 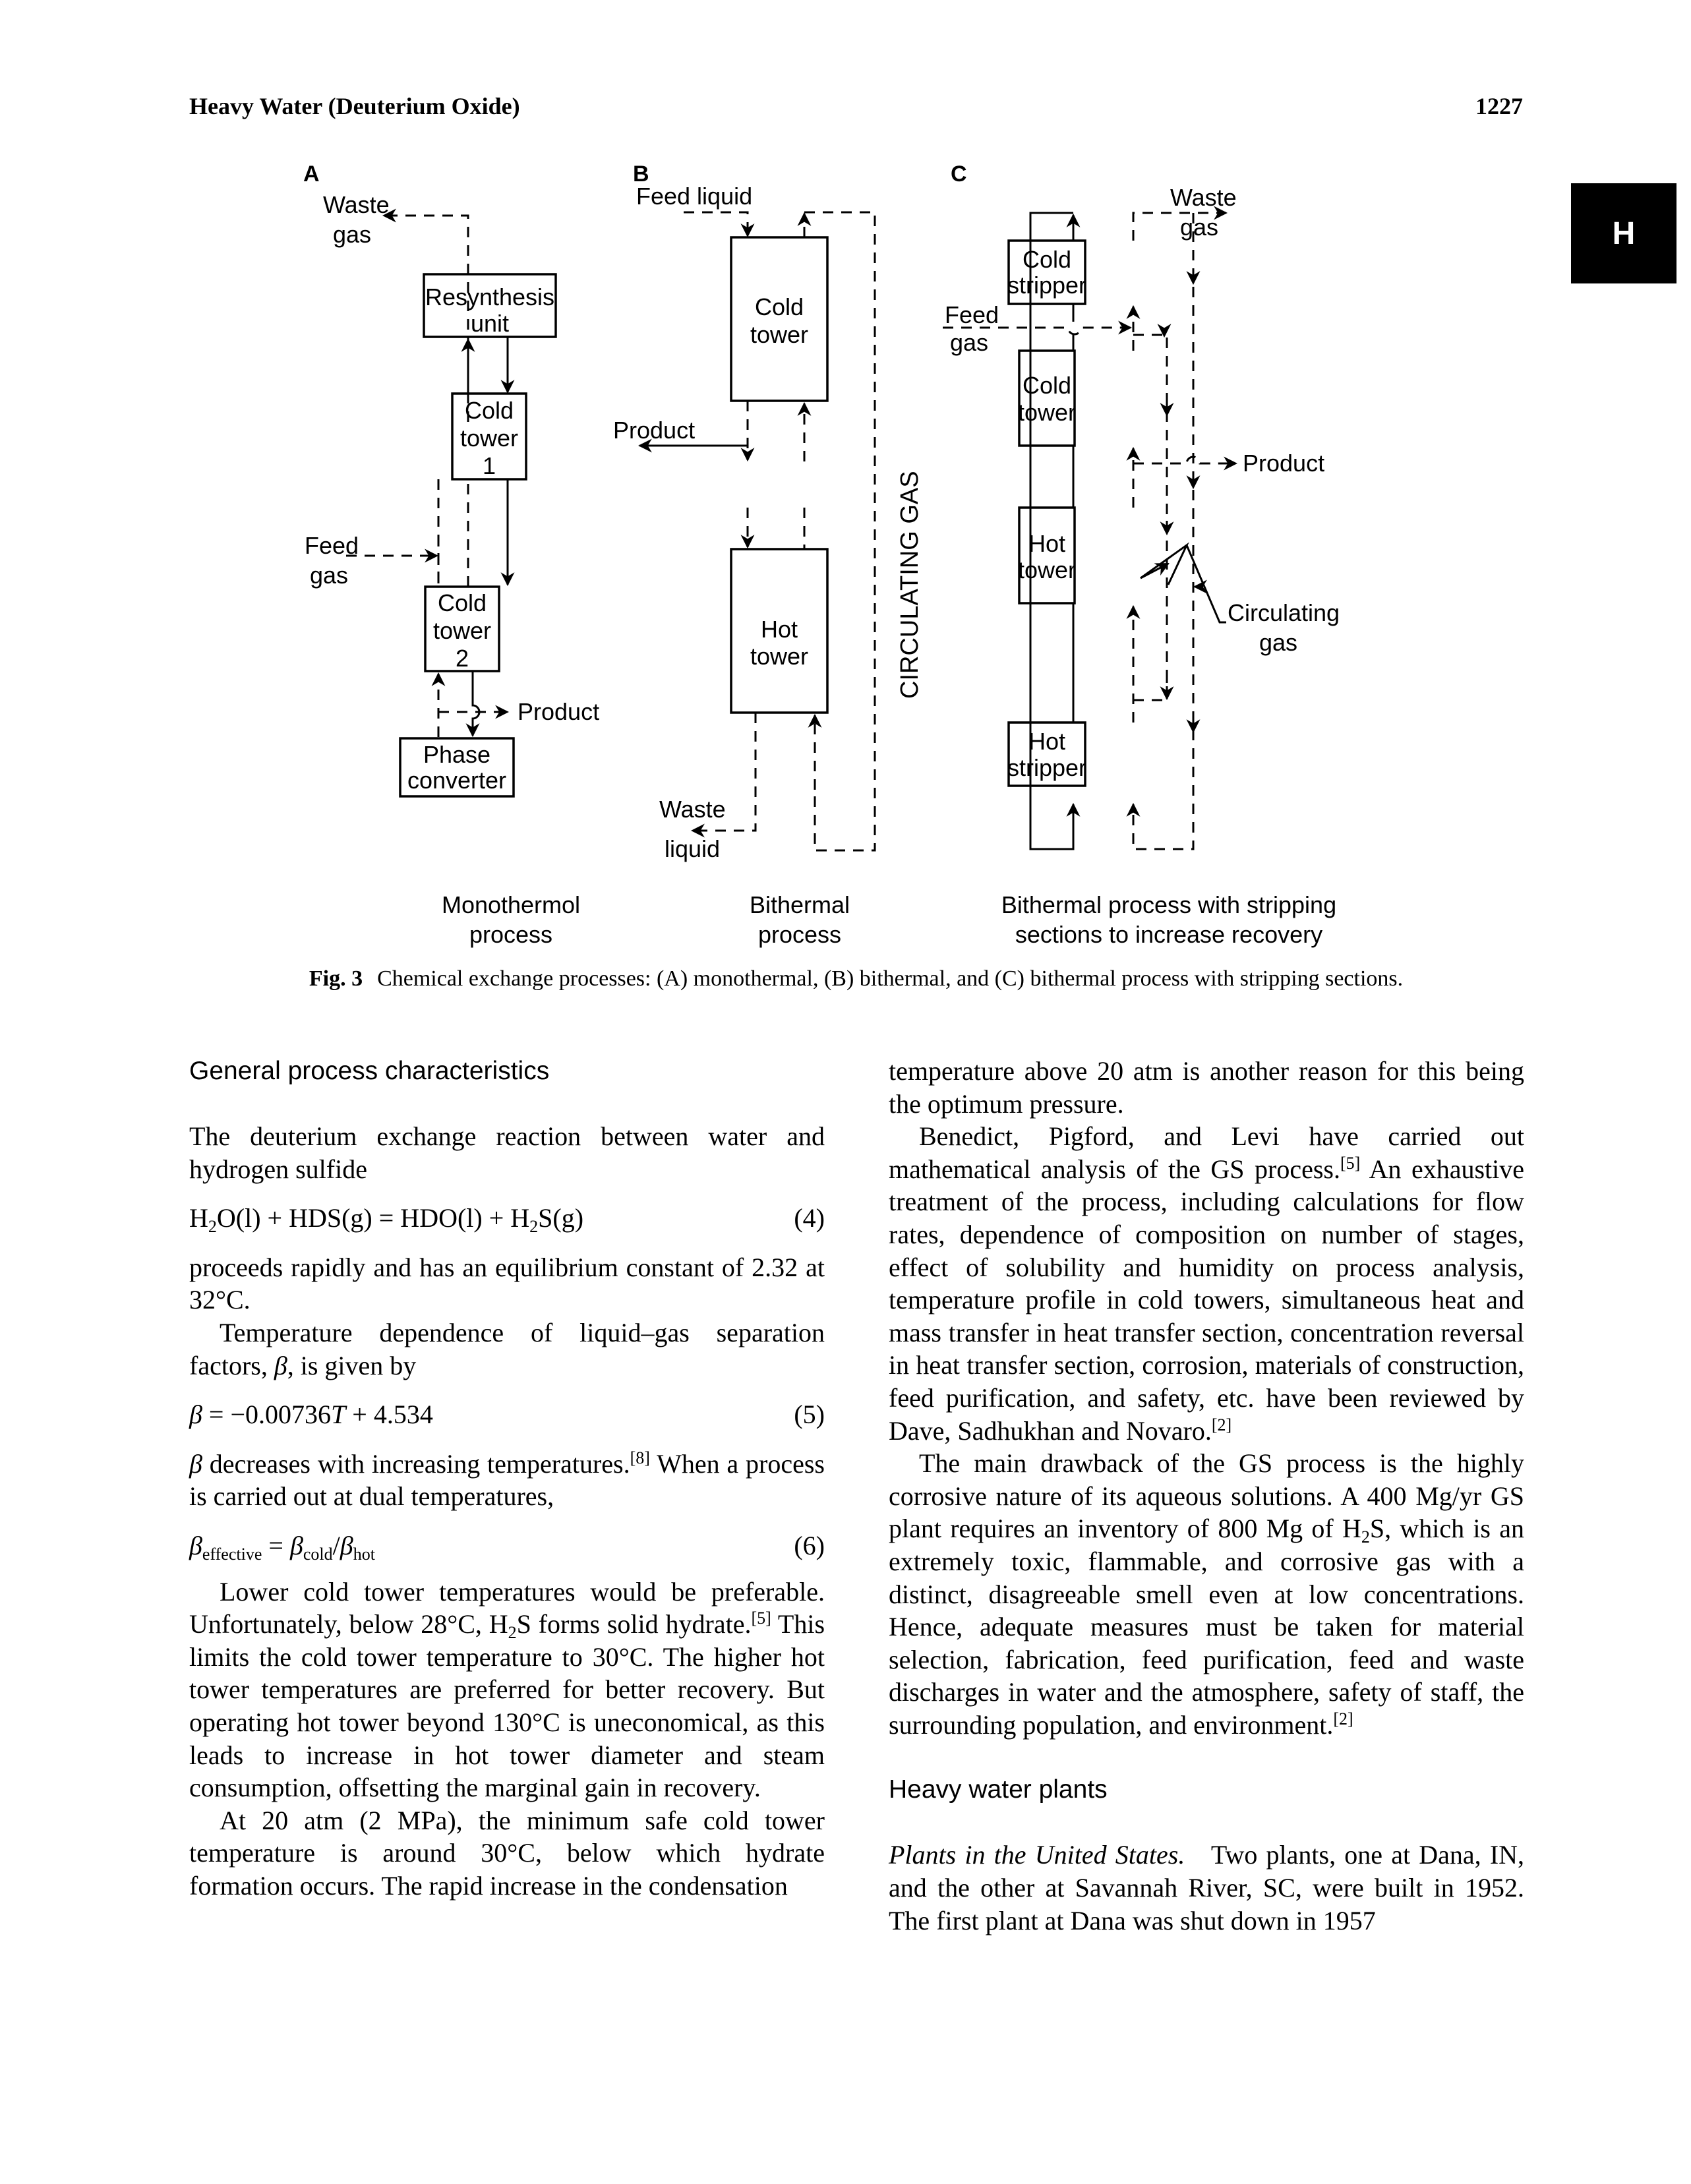 What do you see at coordinates (1152, 331) in the screenshot?
I see `panel-c-gas-branch` at bounding box center [1152, 331].